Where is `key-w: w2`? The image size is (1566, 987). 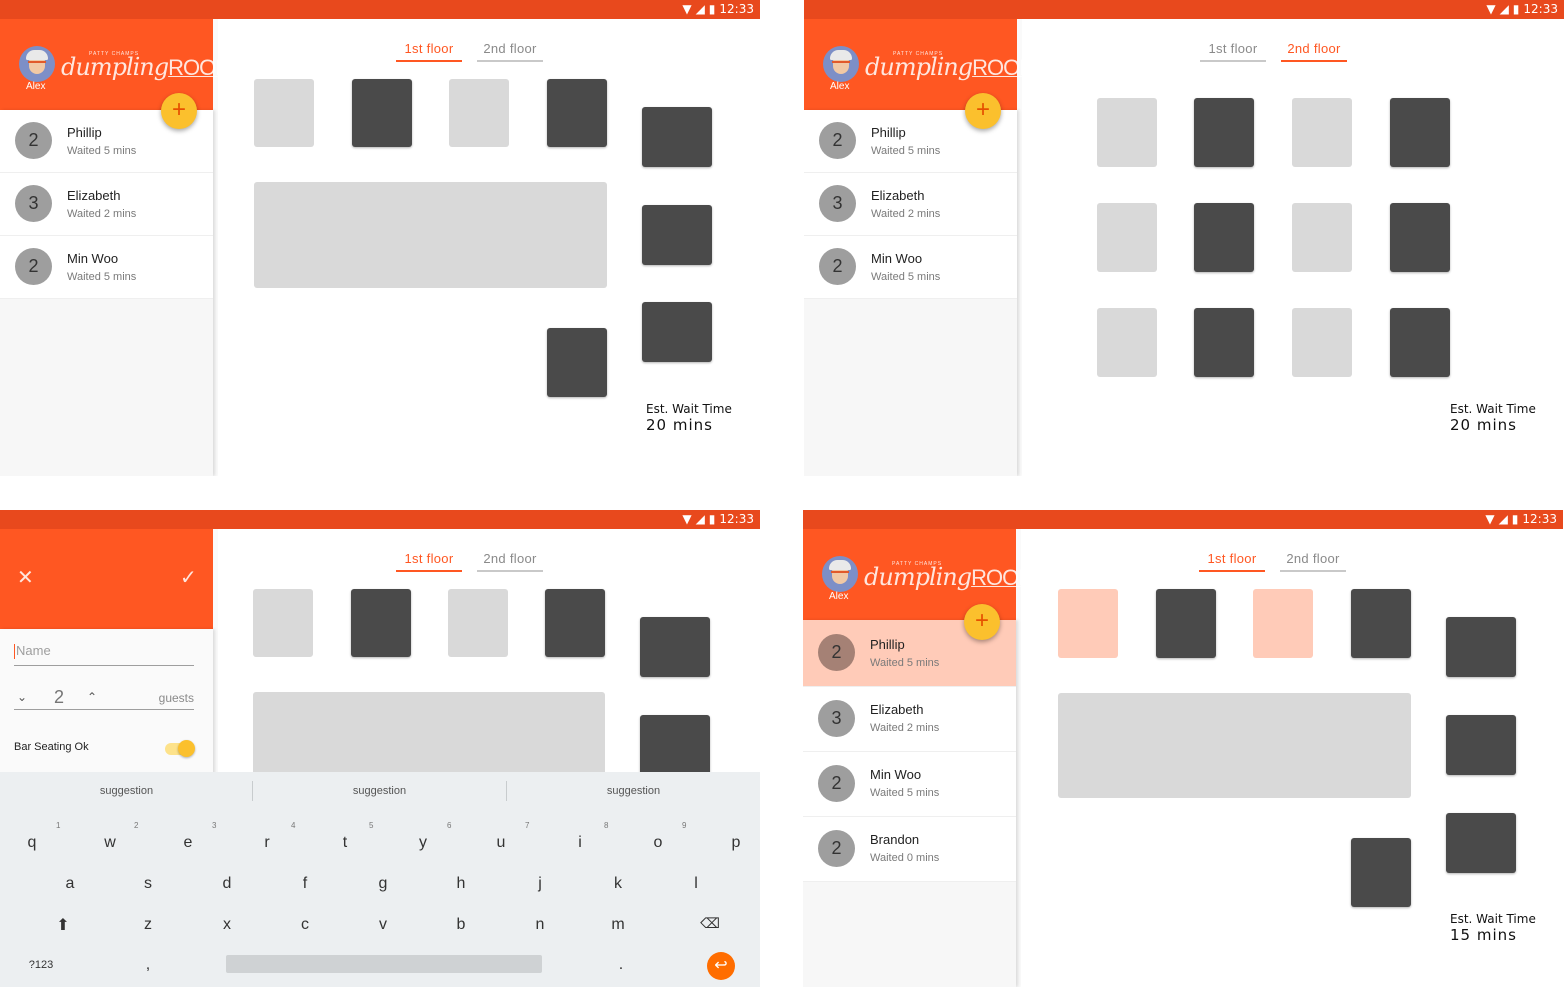
key-w: w2 is located at coordinates (119, 836).